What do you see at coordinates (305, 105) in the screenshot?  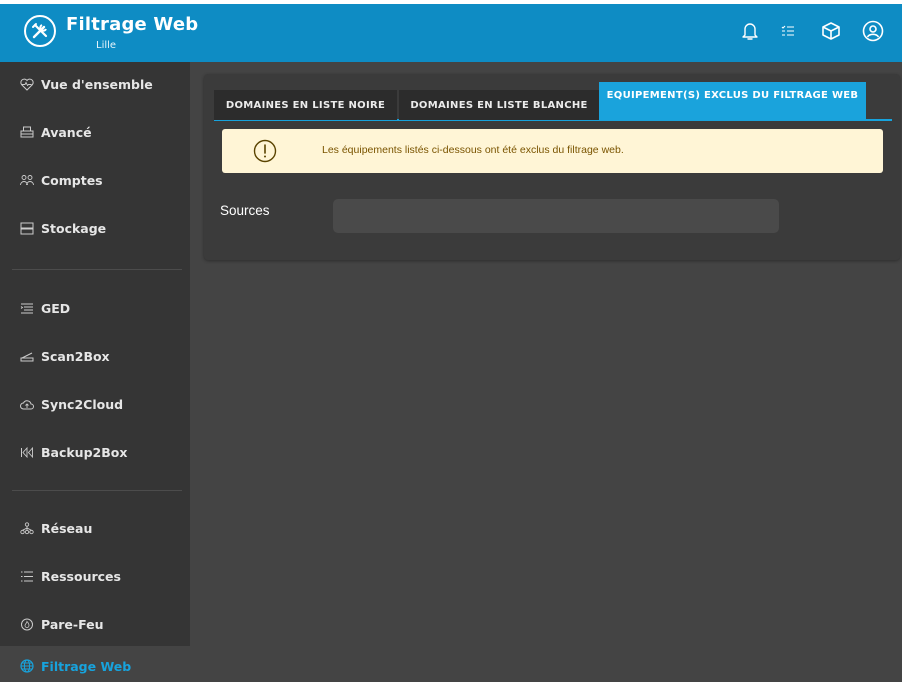 I see `tab-domaines-liste-noire: DOMAINES EN LISTE NOIRE` at bounding box center [305, 105].